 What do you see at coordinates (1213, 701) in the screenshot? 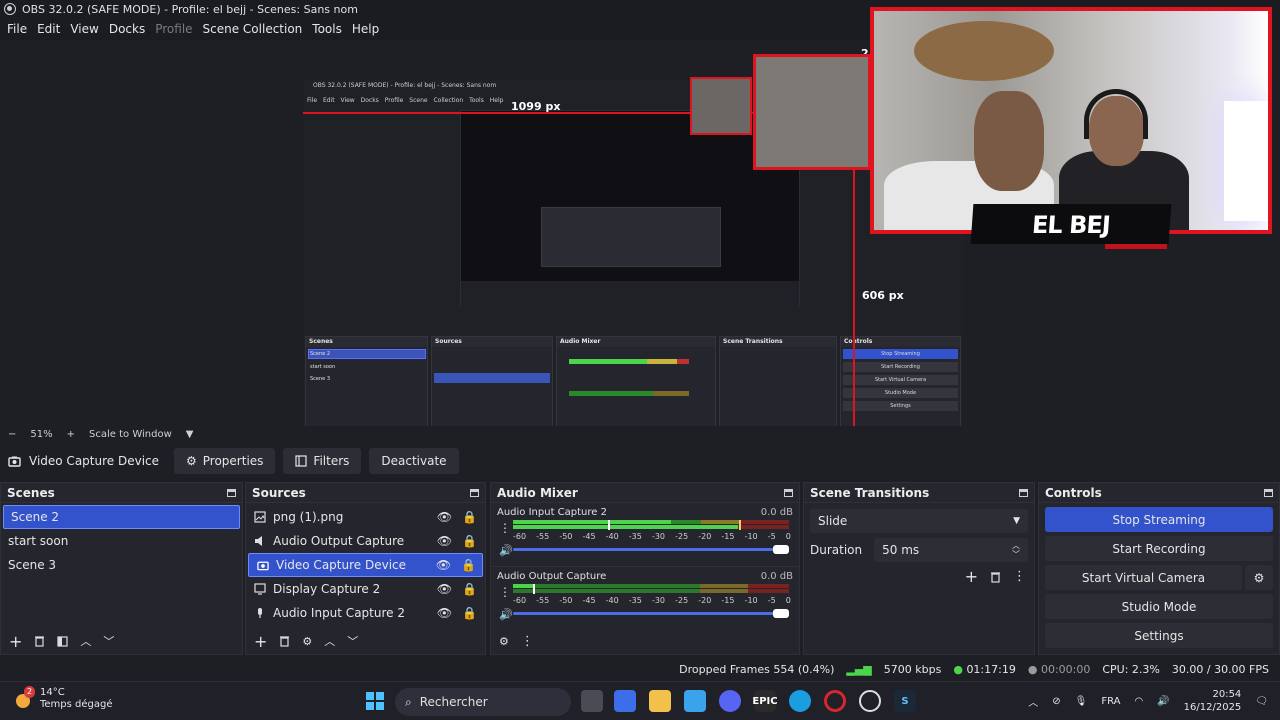
I see `clock: 20:54 16/12/2025` at bounding box center [1213, 701].